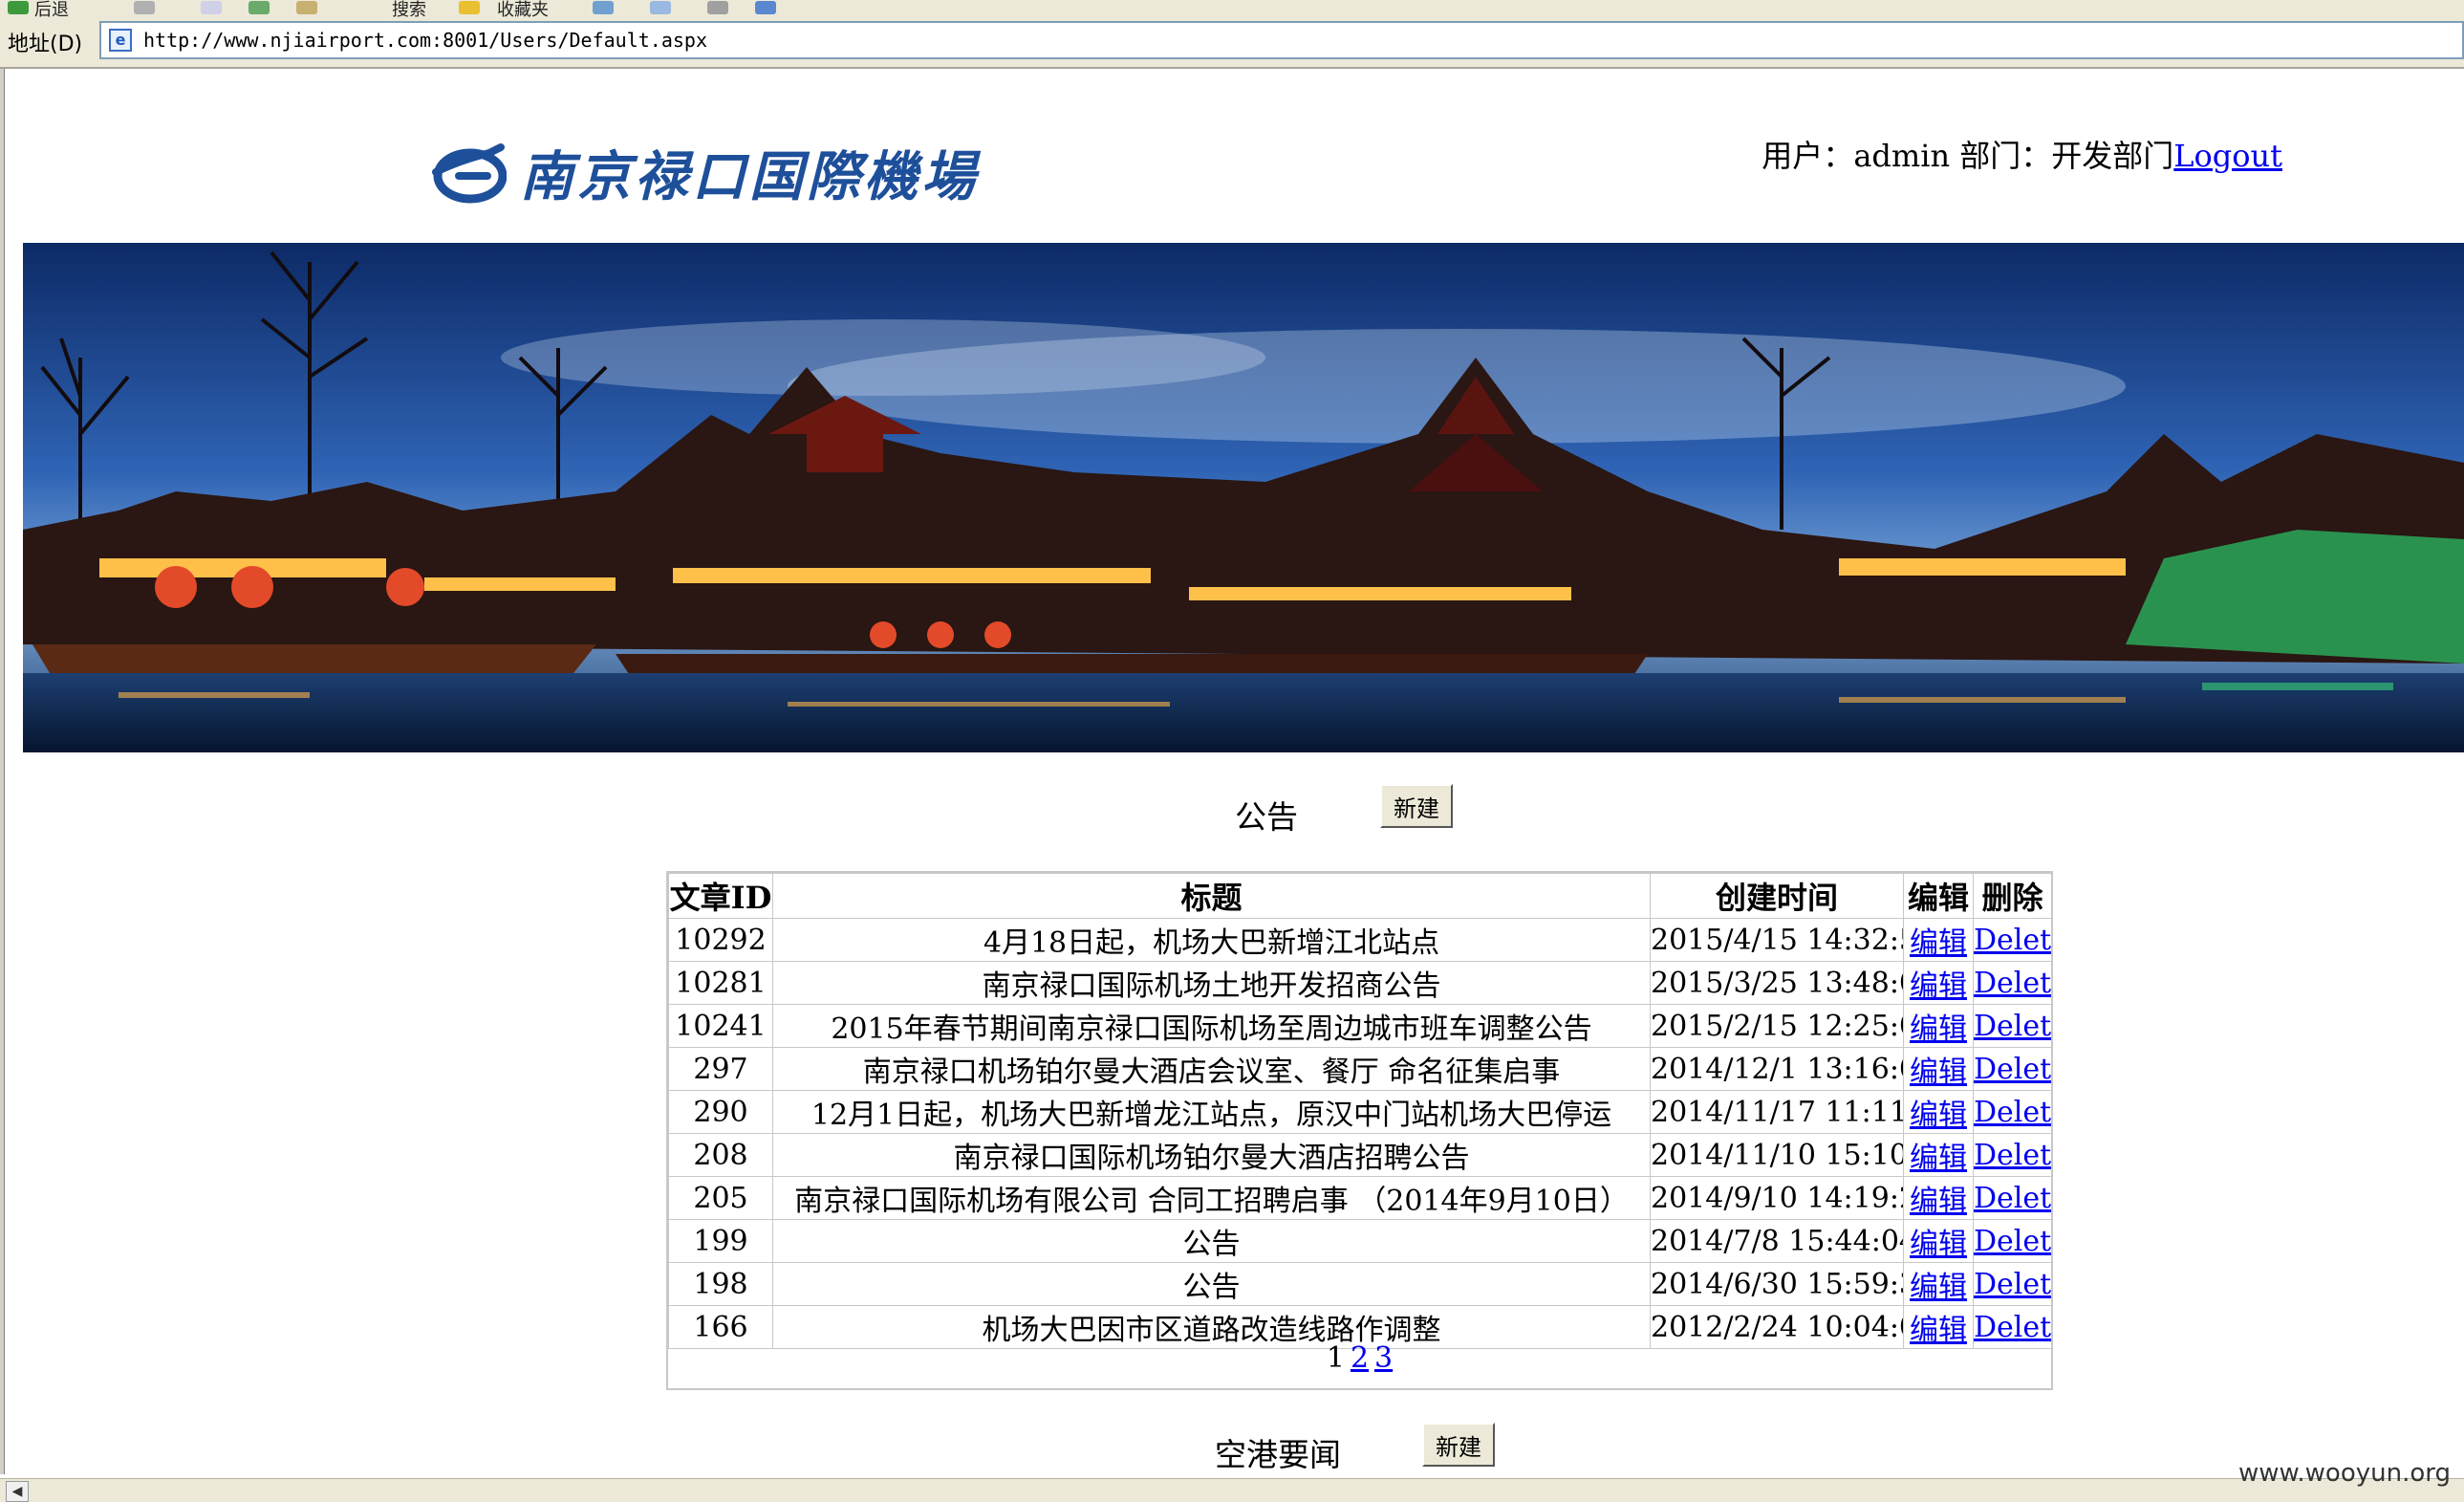 The width and height of the screenshot is (2464, 1502). What do you see at coordinates (1212, 940) in the screenshot?
I see `cell-title: 4月18日起，机场大巴新增江北站点` at bounding box center [1212, 940].